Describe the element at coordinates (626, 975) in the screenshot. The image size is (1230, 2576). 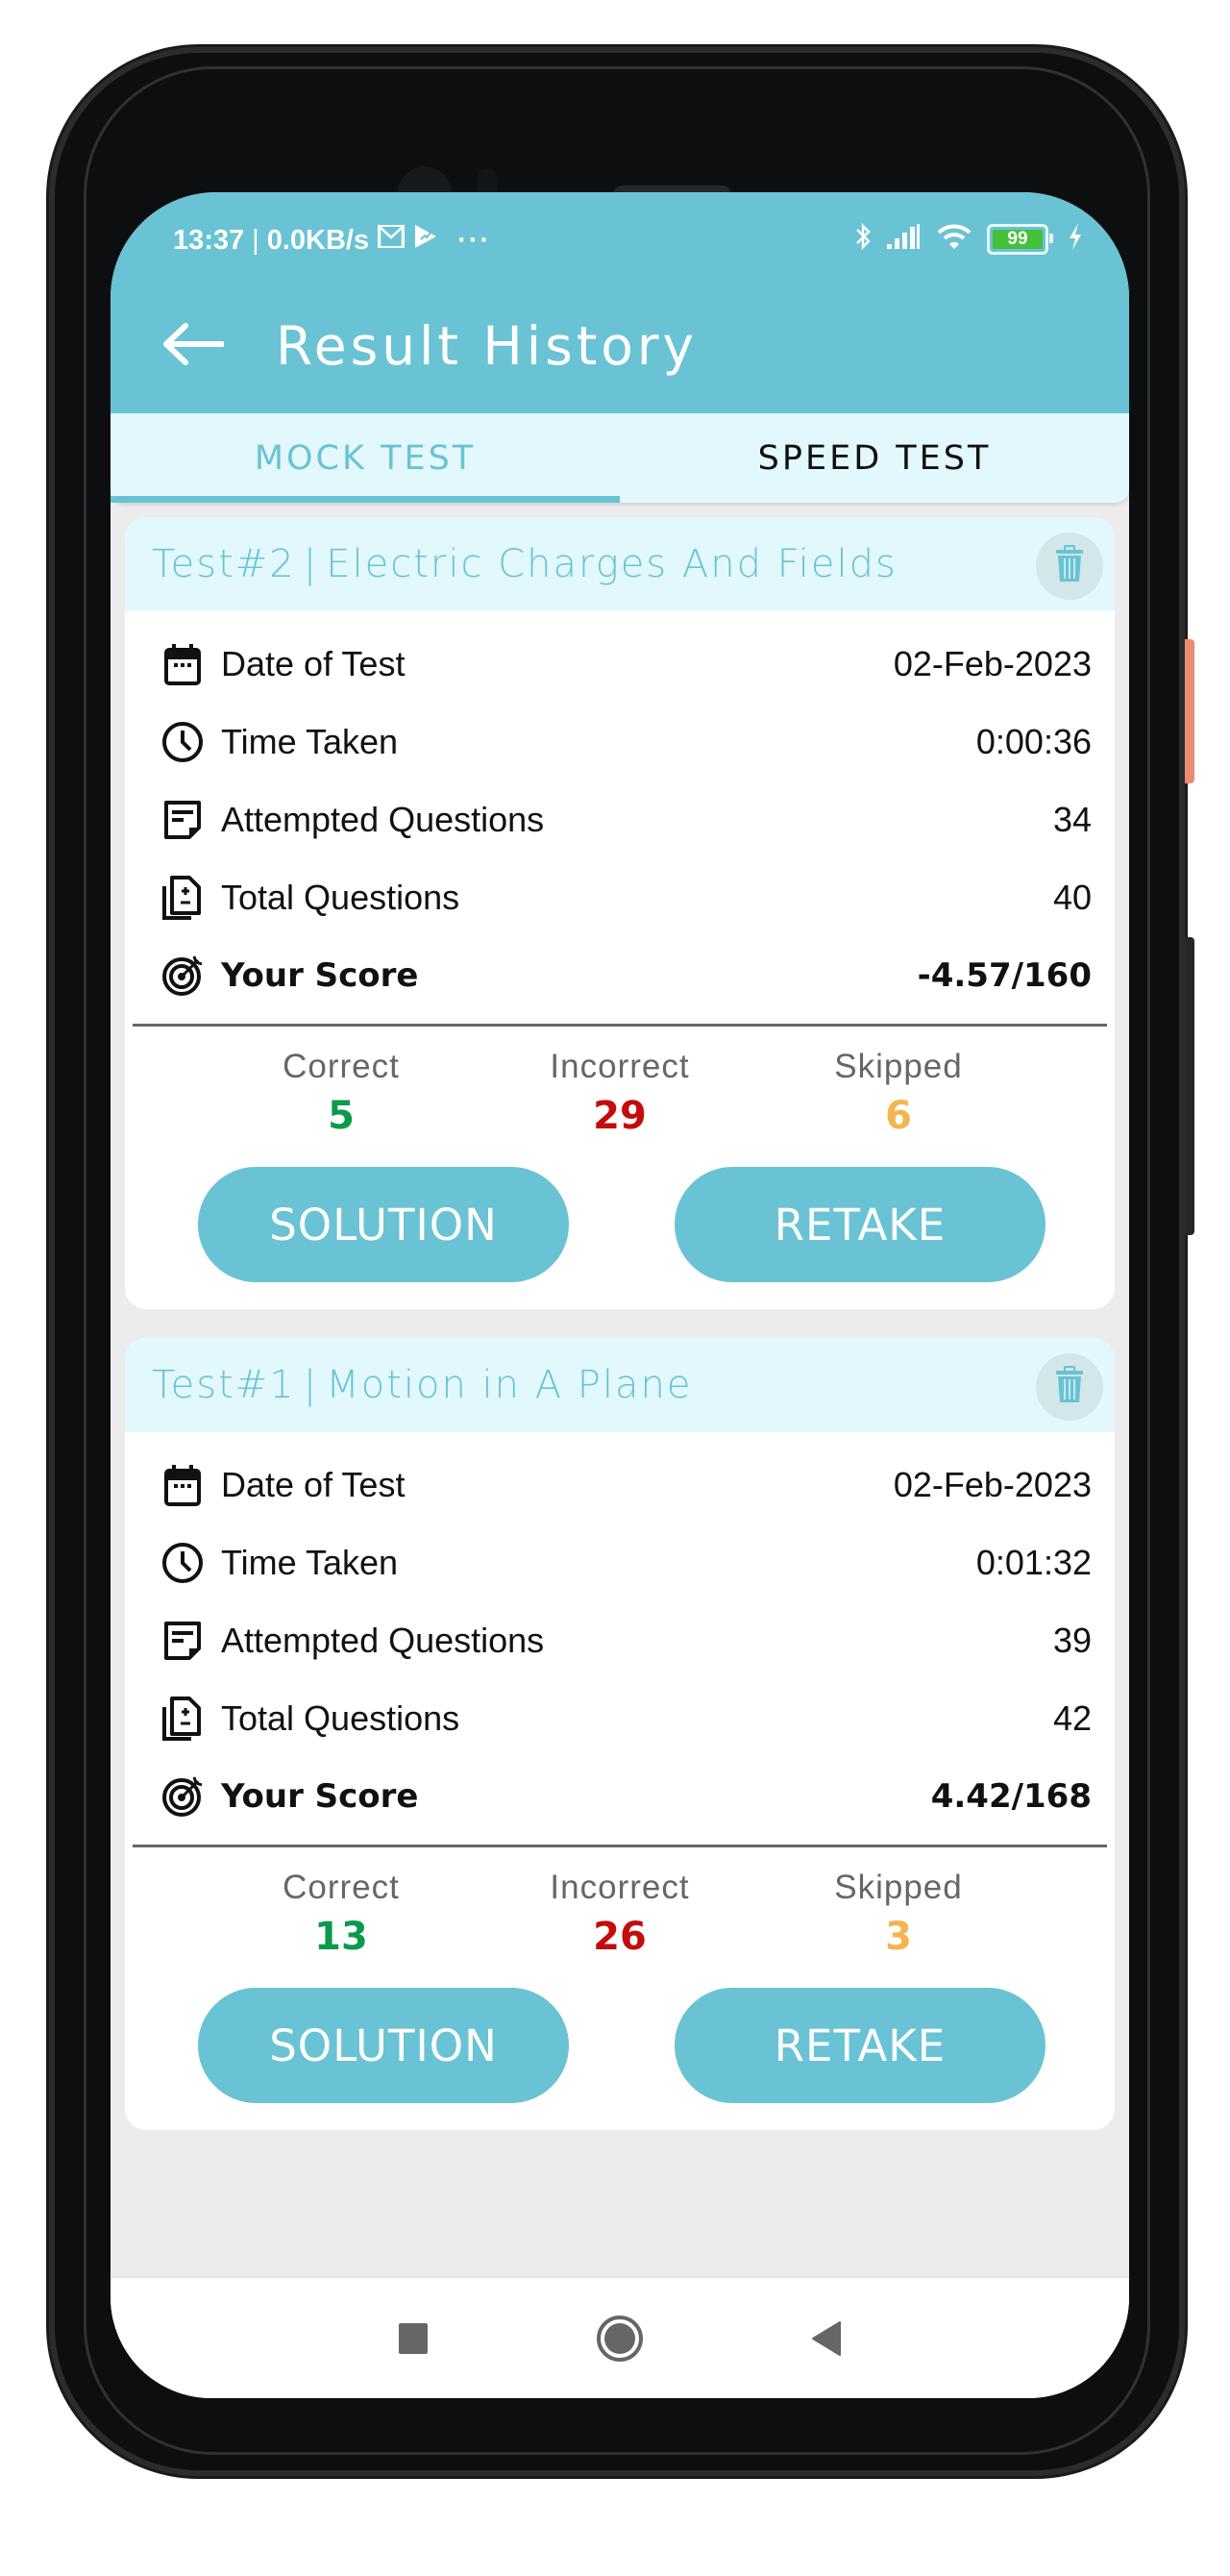
I see `row-score: Your Score -4.57/160` at that location.